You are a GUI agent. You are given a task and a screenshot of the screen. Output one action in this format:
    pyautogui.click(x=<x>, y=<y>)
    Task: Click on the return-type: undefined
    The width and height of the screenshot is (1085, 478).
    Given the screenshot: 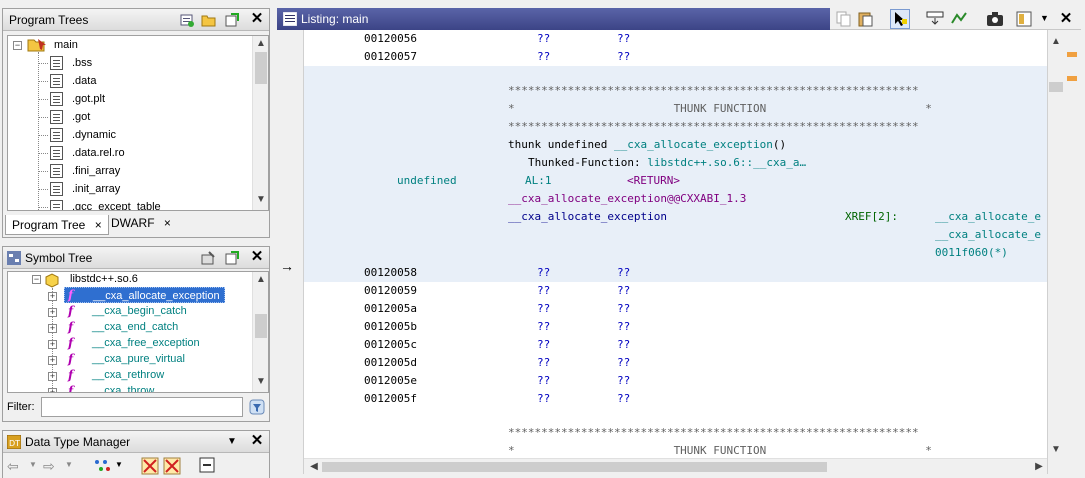 What is the action you would take?
    pyautogui.click(x=427, y=181)
    